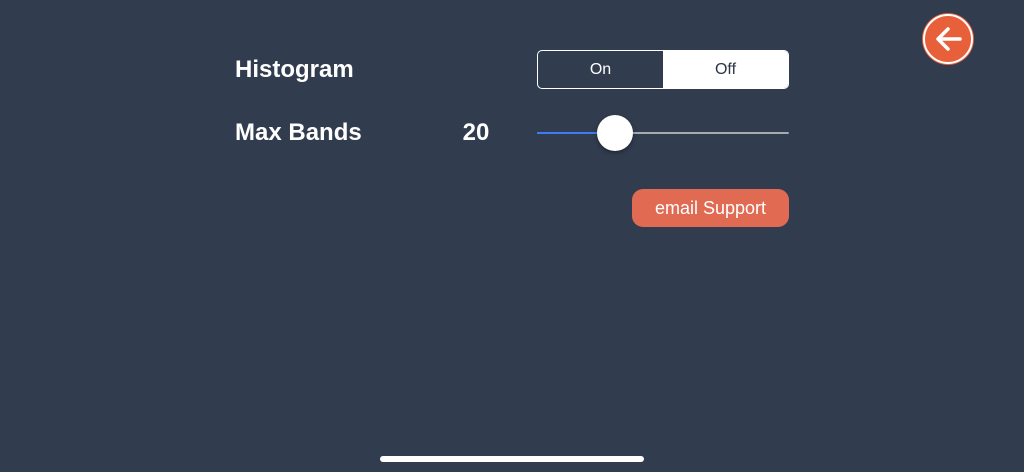 The width and height of the screenshot is (1024, 472). I want to click on histogram-label: Histogram, so click(294, 69).